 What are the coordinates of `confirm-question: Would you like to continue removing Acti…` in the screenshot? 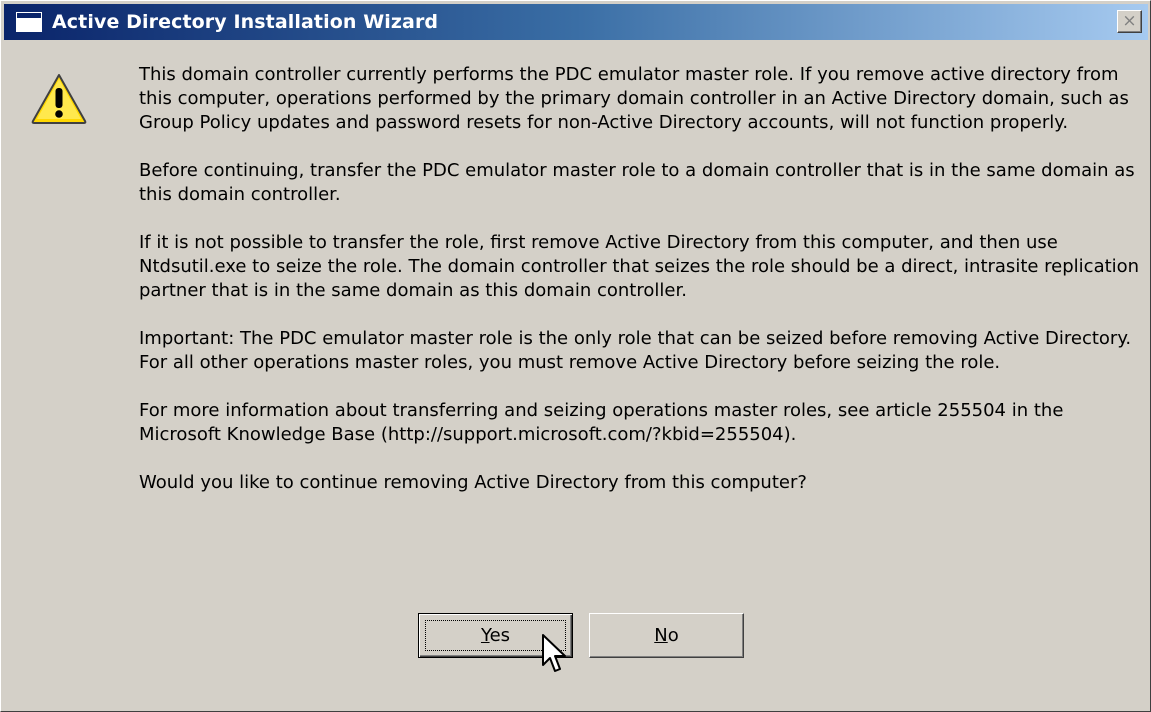 It's located at (473, 482).